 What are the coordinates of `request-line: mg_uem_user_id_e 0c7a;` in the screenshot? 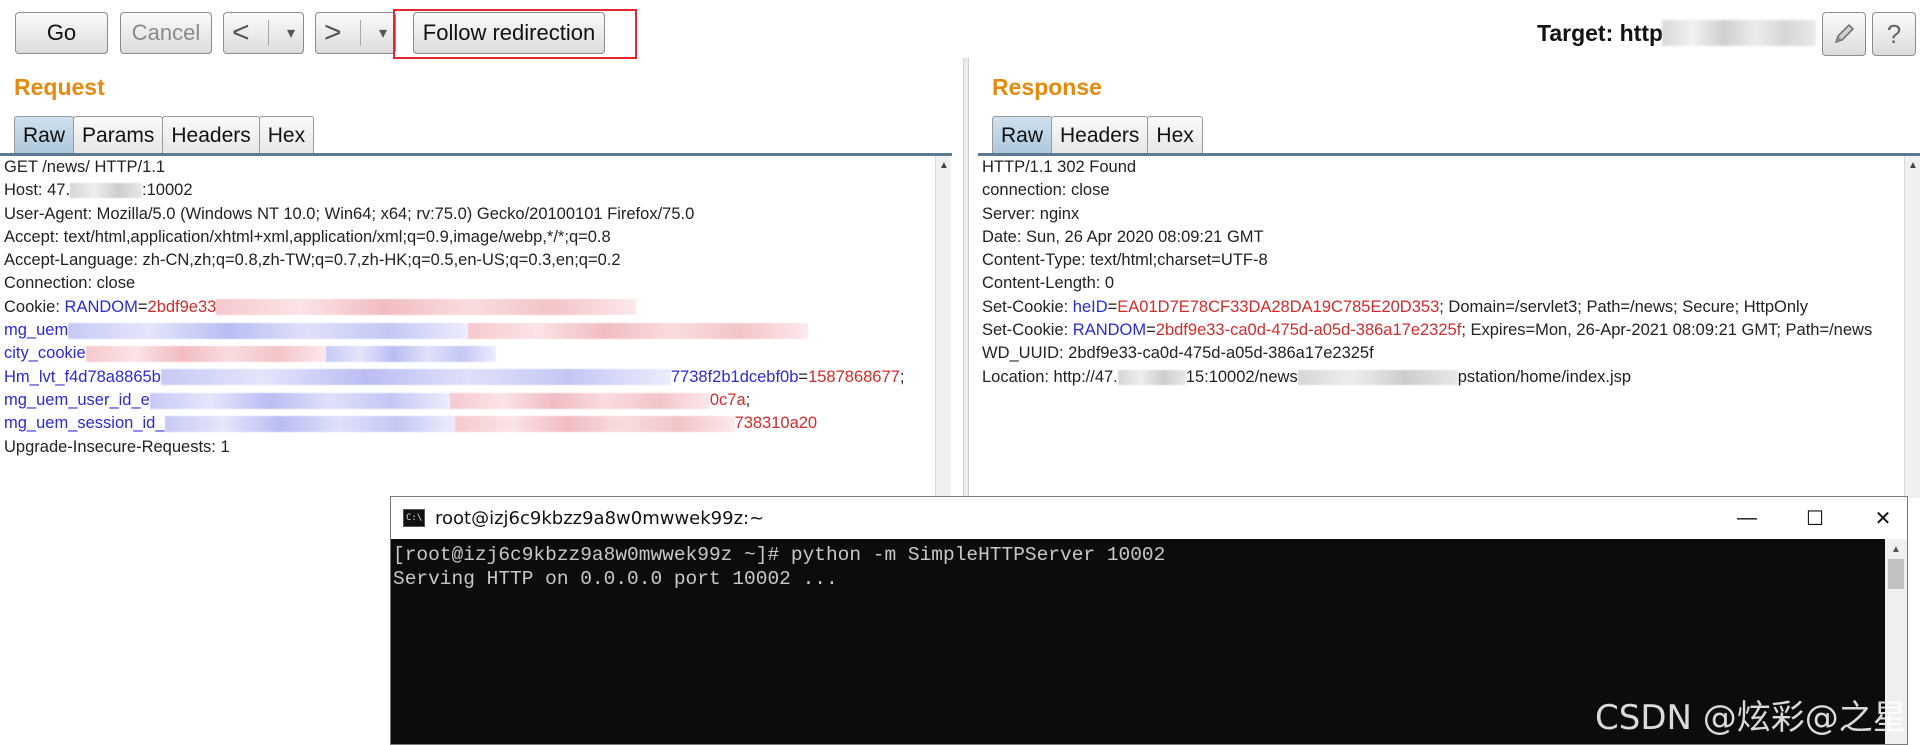 It's located at (377, 399).